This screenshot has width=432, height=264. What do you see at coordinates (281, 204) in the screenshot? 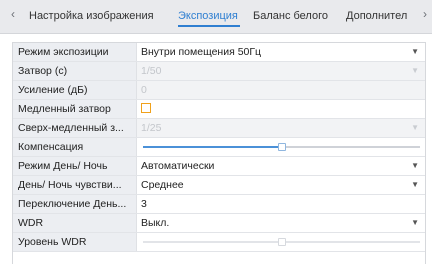
I see `day-night-switch-input: 3` at bounding box center [281, 204].